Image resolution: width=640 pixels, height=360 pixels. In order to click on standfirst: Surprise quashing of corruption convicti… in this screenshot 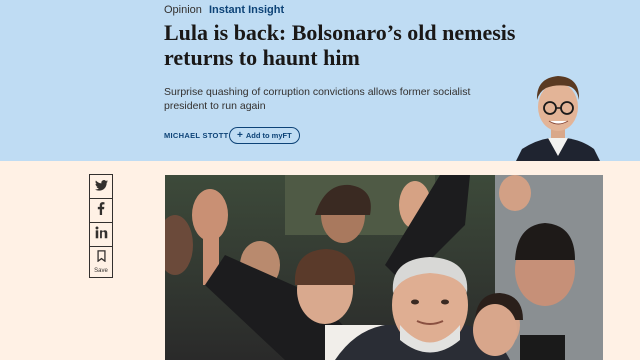, I will do `click(317, 99)`.